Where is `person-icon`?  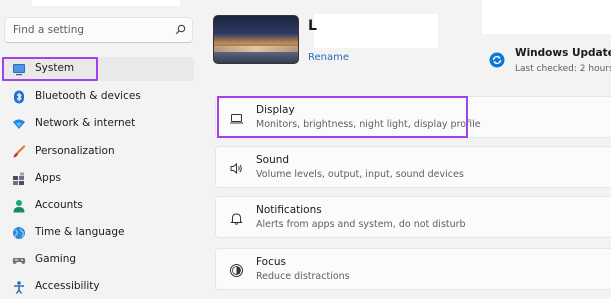
person-icon is located at coordinates (19, 206).